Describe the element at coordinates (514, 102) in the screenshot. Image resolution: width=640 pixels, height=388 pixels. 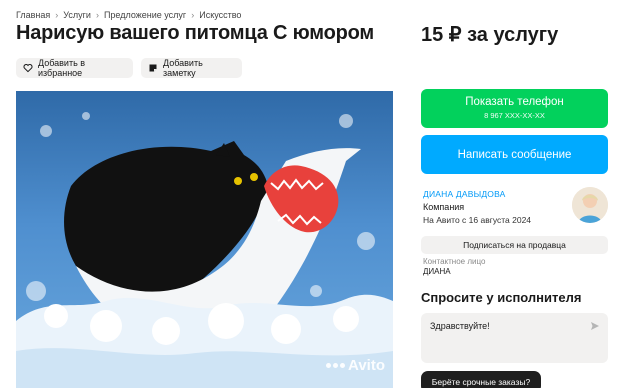
I see `show-phone-label: Показать телефон` at that location.